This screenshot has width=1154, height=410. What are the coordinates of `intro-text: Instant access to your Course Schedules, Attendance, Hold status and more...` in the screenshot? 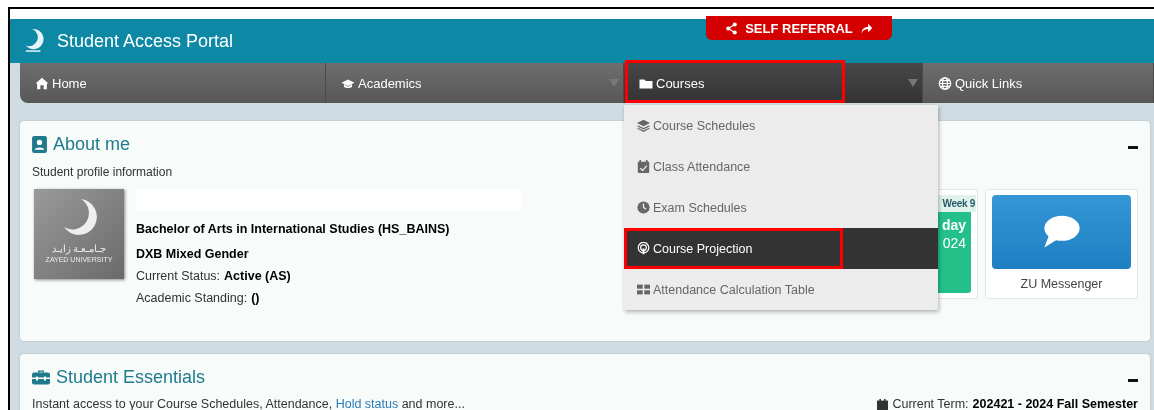 It's located at (248, 403).